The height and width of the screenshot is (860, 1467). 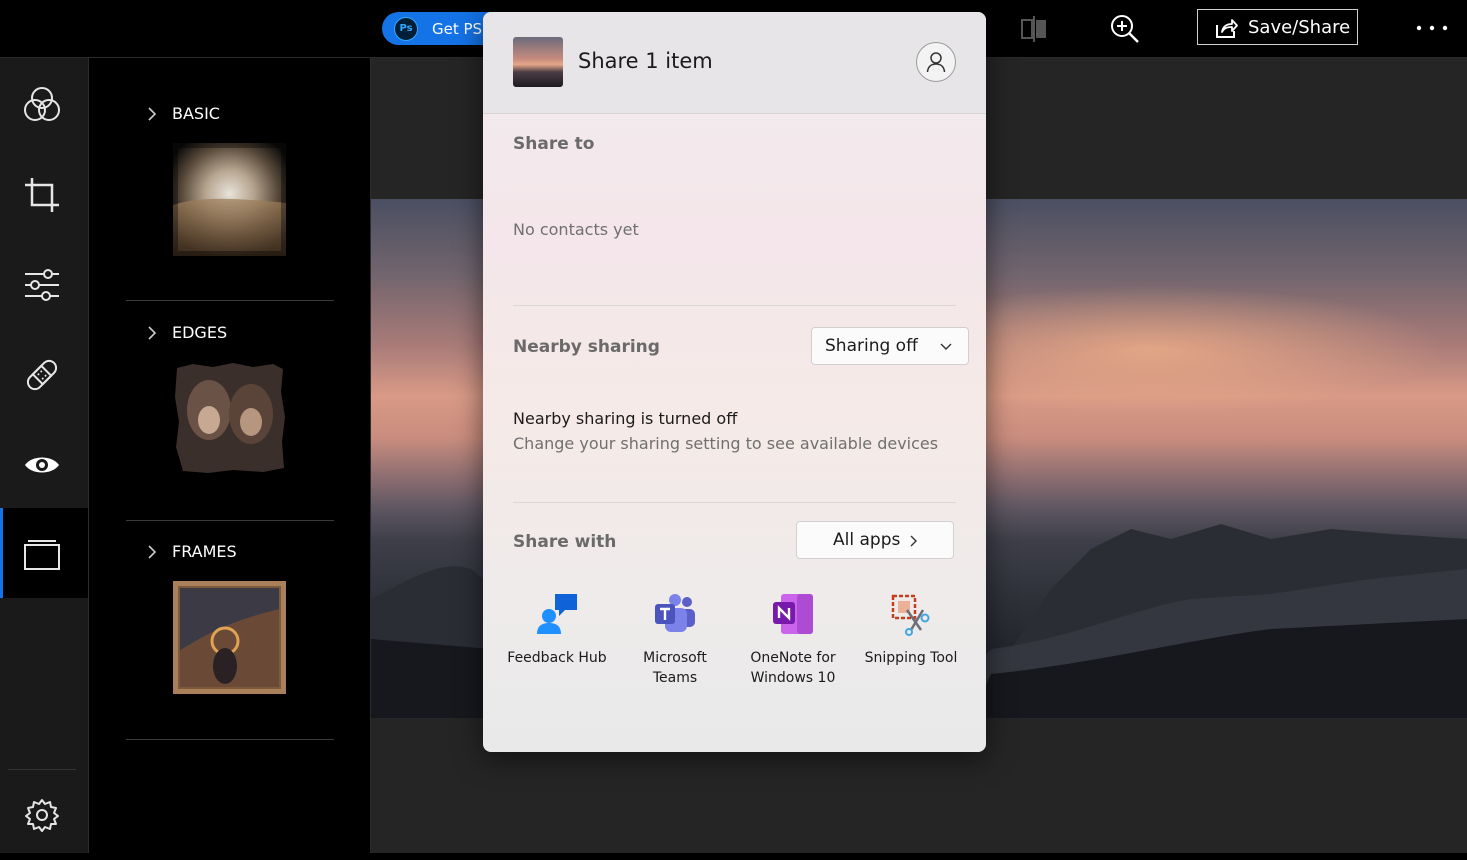 What do you see at coordinates (1034, 29) in the screenshot?
I see `compare-icon` at bounding box center [1034, 29].